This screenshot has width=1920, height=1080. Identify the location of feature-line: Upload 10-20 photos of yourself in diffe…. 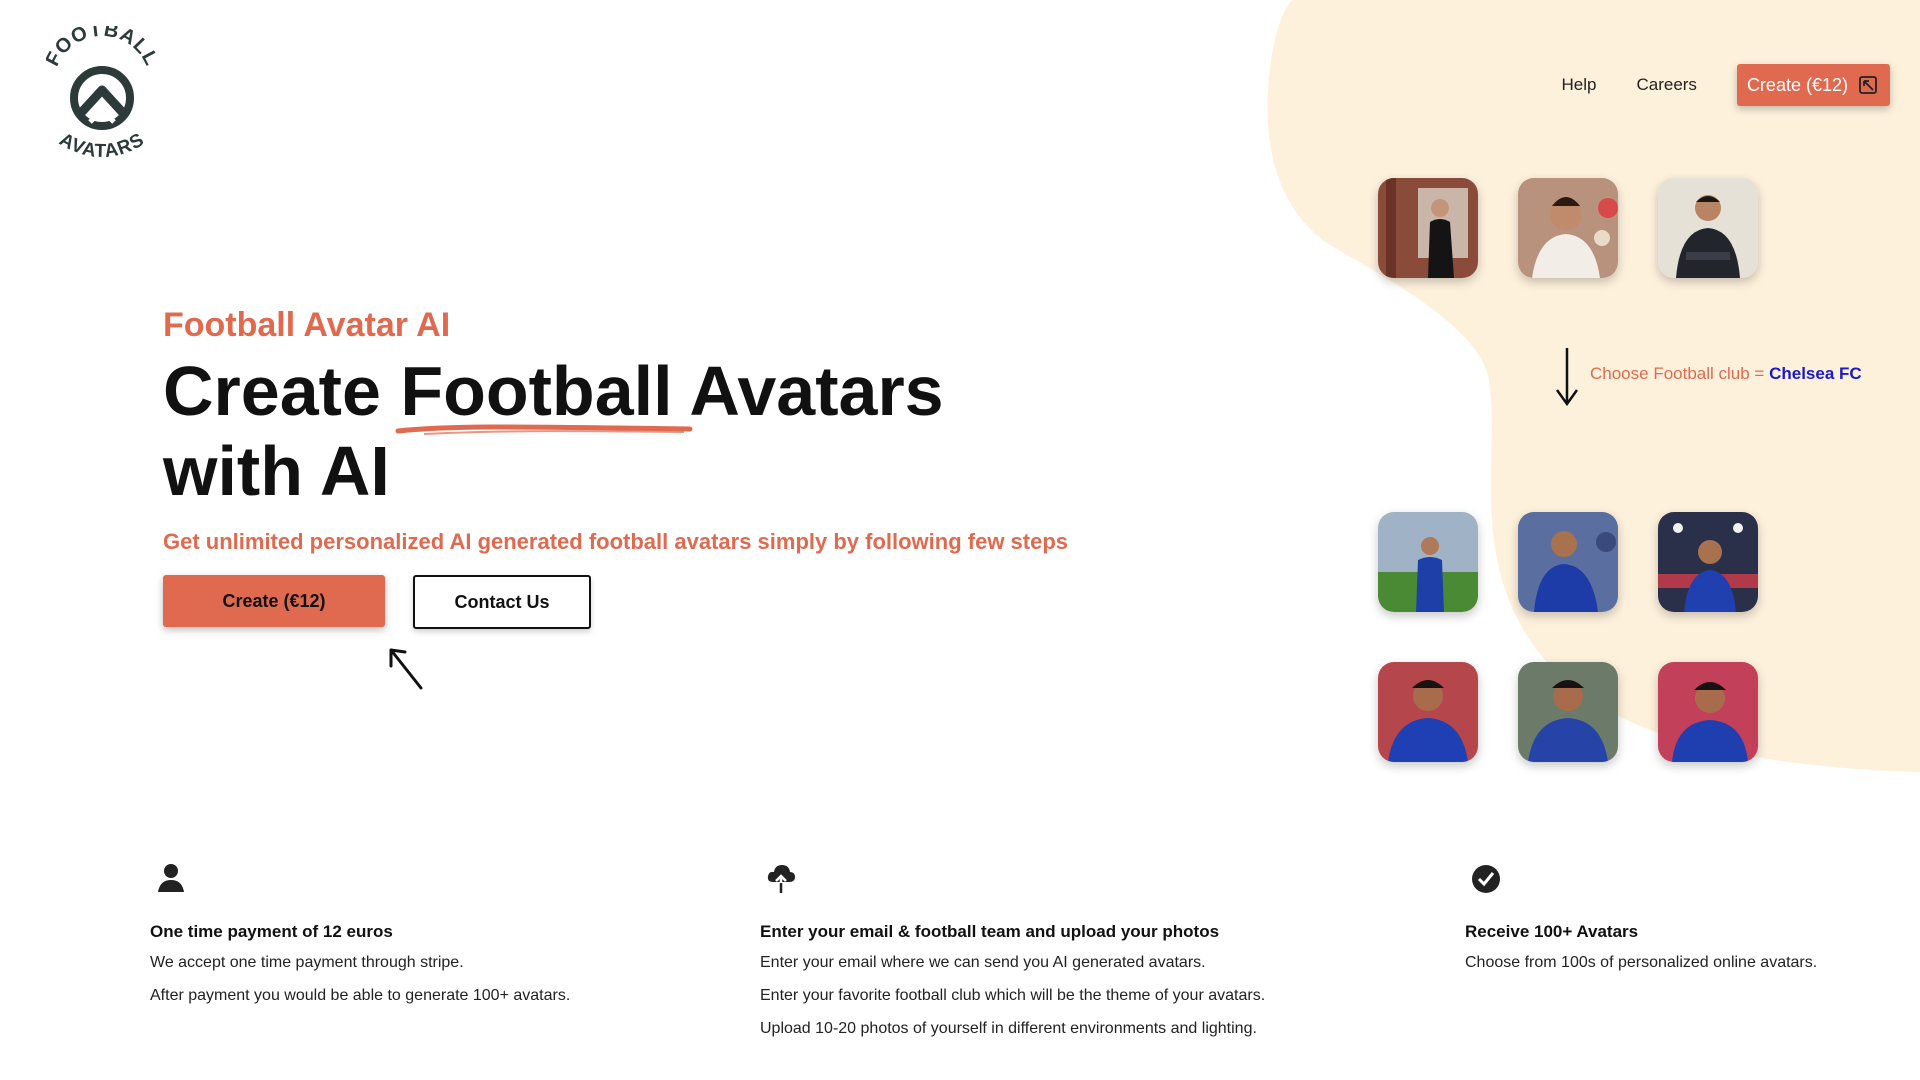
(1008, 1028).